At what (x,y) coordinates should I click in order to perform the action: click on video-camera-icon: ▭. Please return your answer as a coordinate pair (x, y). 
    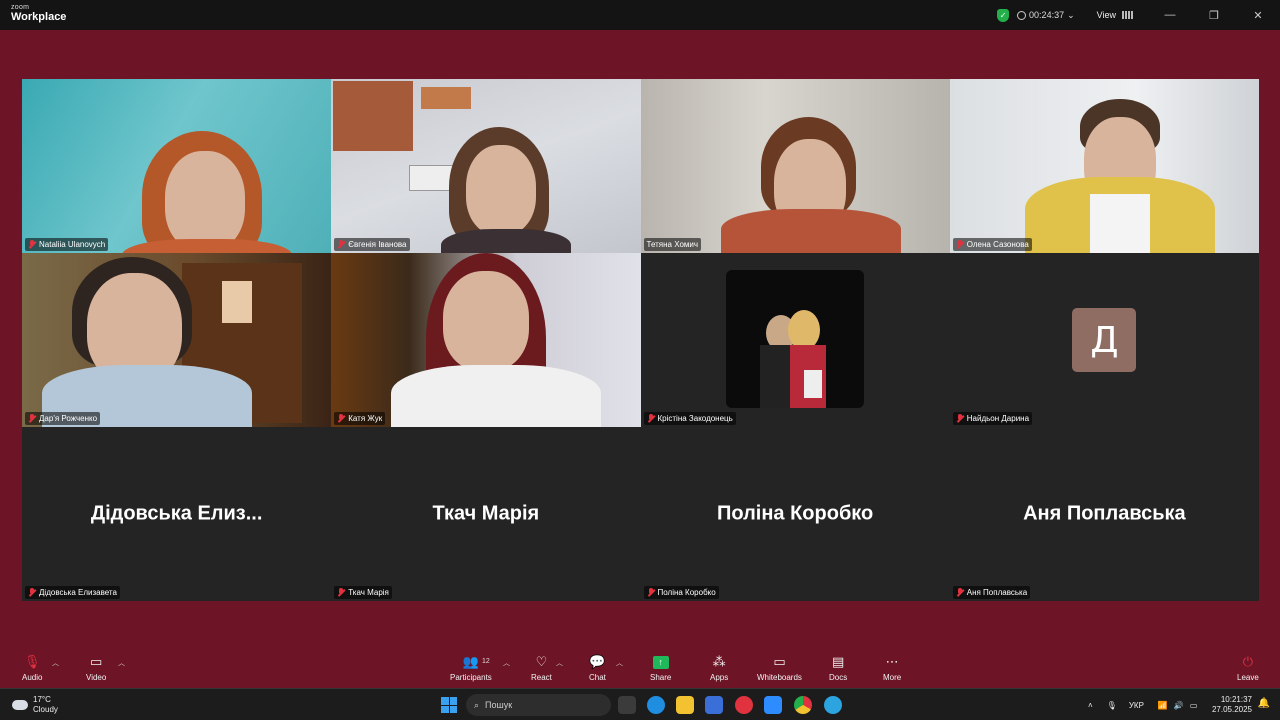
    Looking at the image, I should click on (96, 661).